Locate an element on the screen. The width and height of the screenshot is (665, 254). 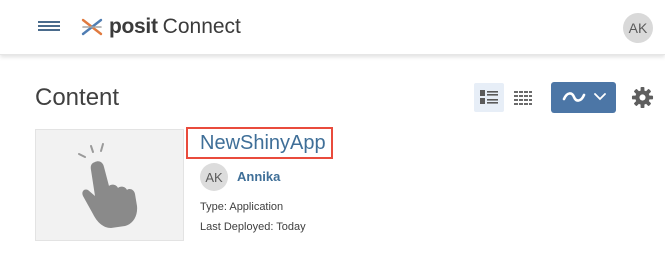
publish-dropdown-button is located at coordinates (583, 97).